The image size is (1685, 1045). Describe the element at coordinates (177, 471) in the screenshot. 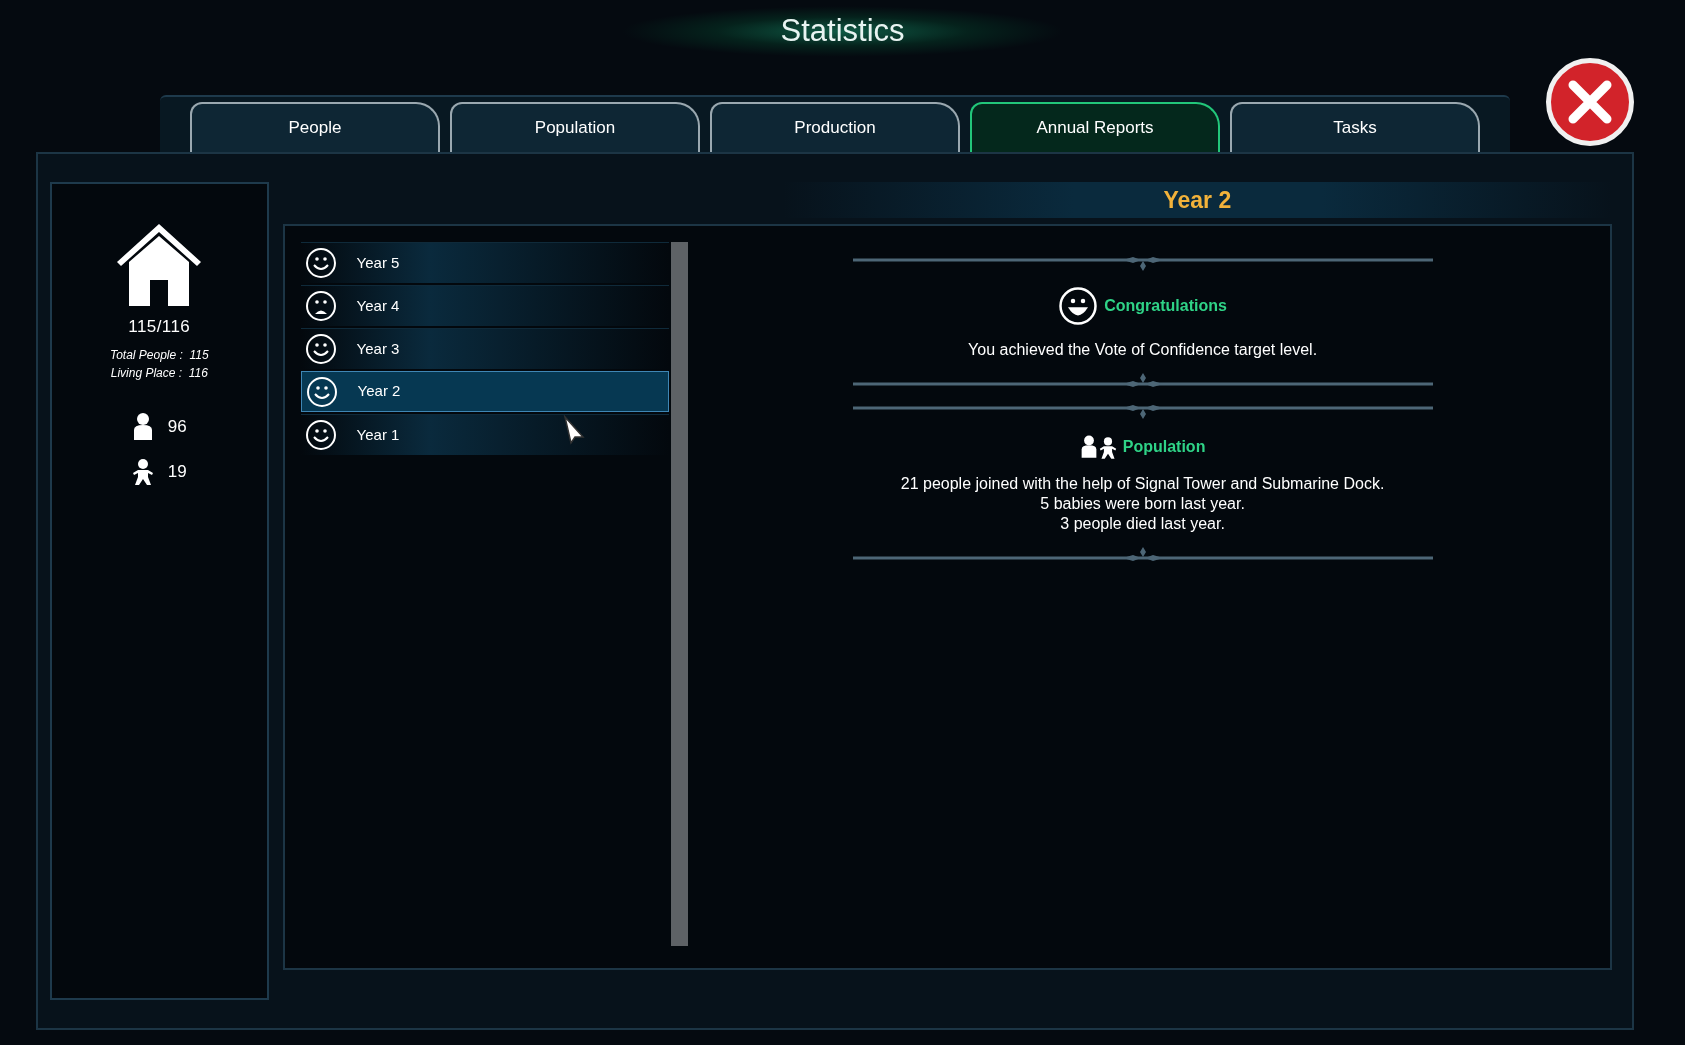

I see `child-count: 19` at that location.